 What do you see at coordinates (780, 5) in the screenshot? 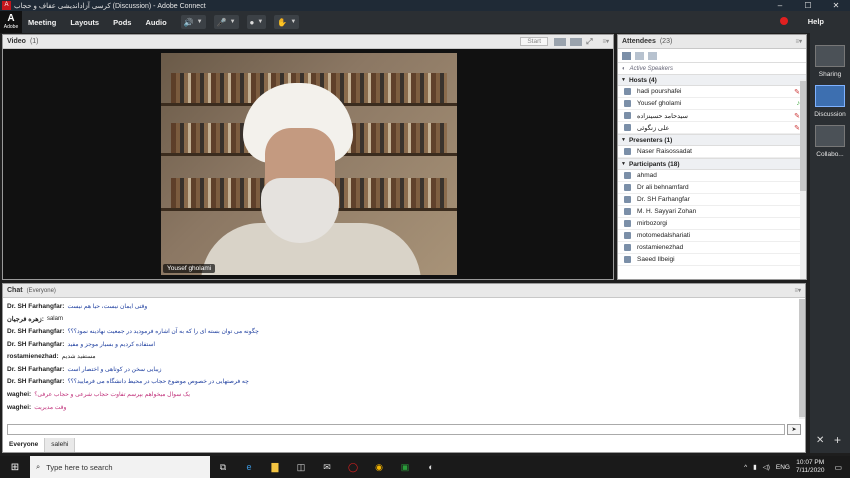
I see `minimize-button: –` at bounding box center [780, 5].